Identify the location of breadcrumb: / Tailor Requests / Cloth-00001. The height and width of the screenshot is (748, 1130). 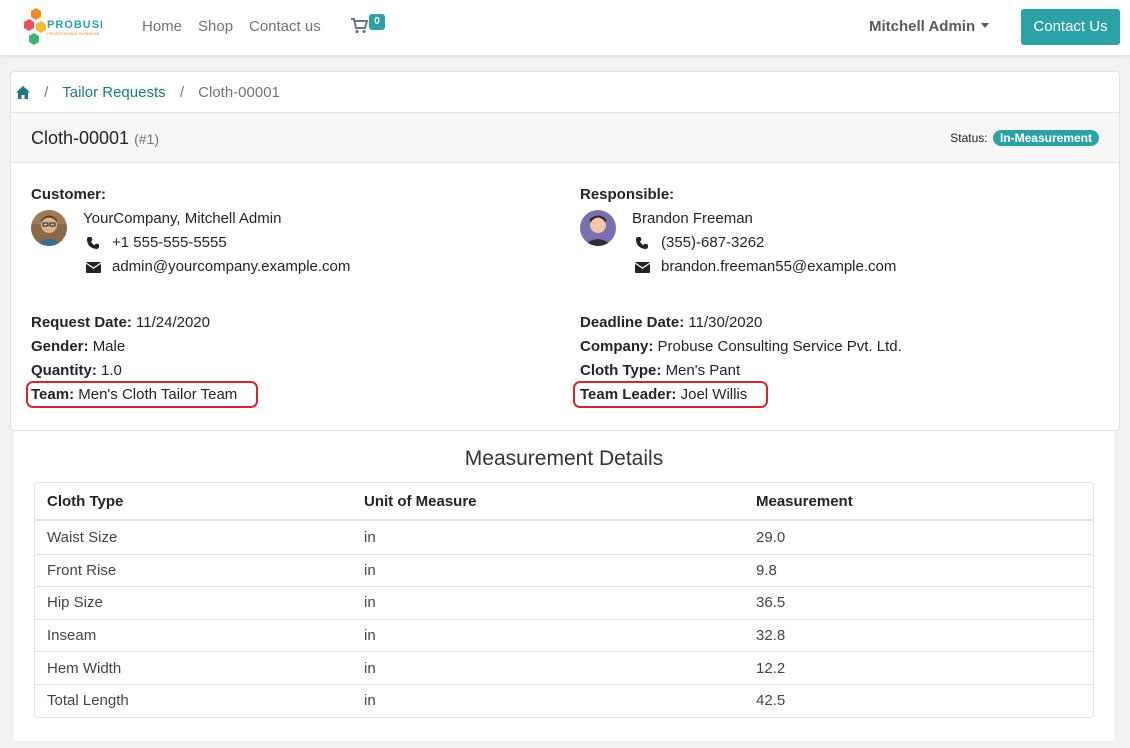
(565, 92).